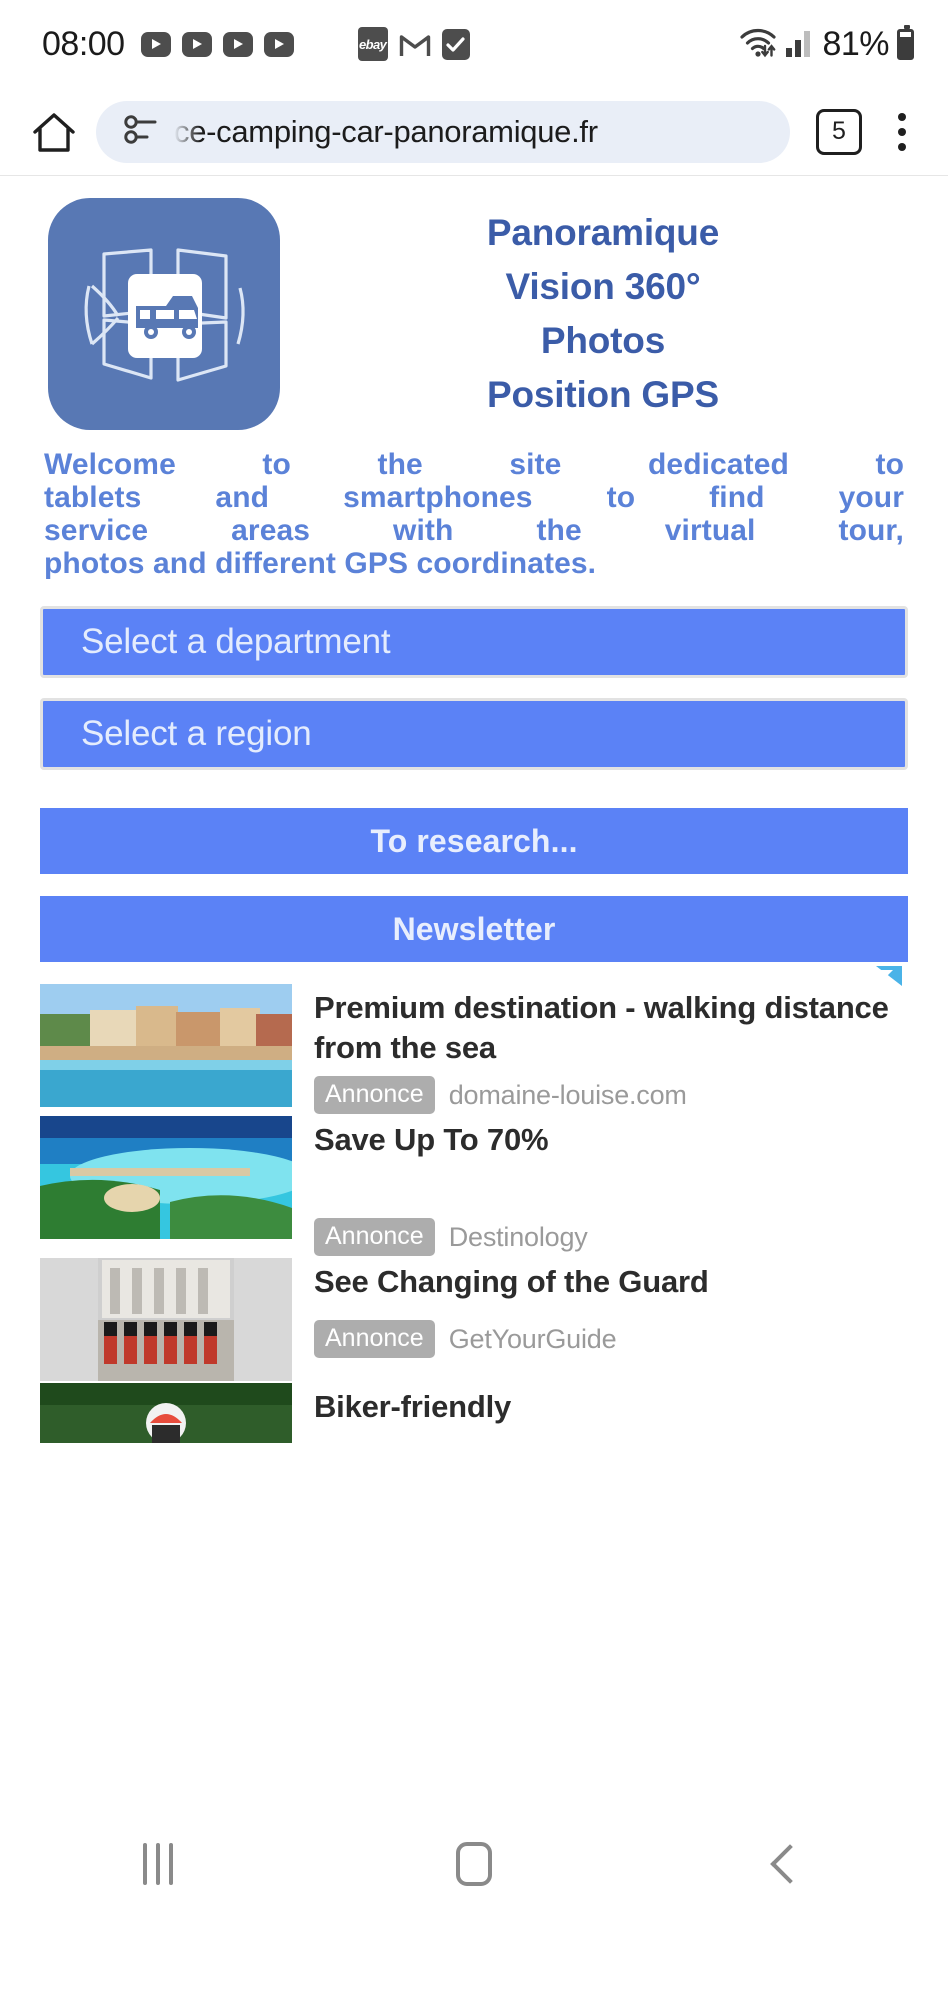  I want to click on signal-bars-icon, so click(800, 44).